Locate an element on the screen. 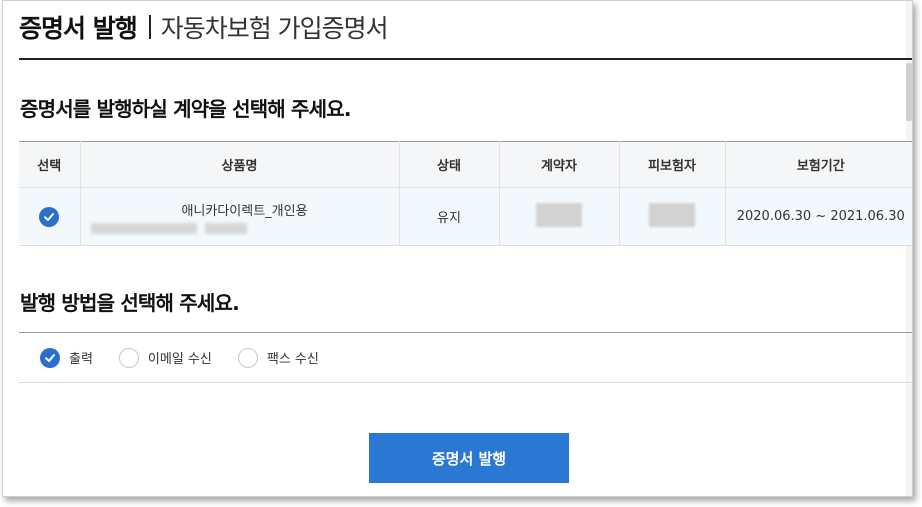  column-header-select: 선택 is located at coordinates (50, 164).